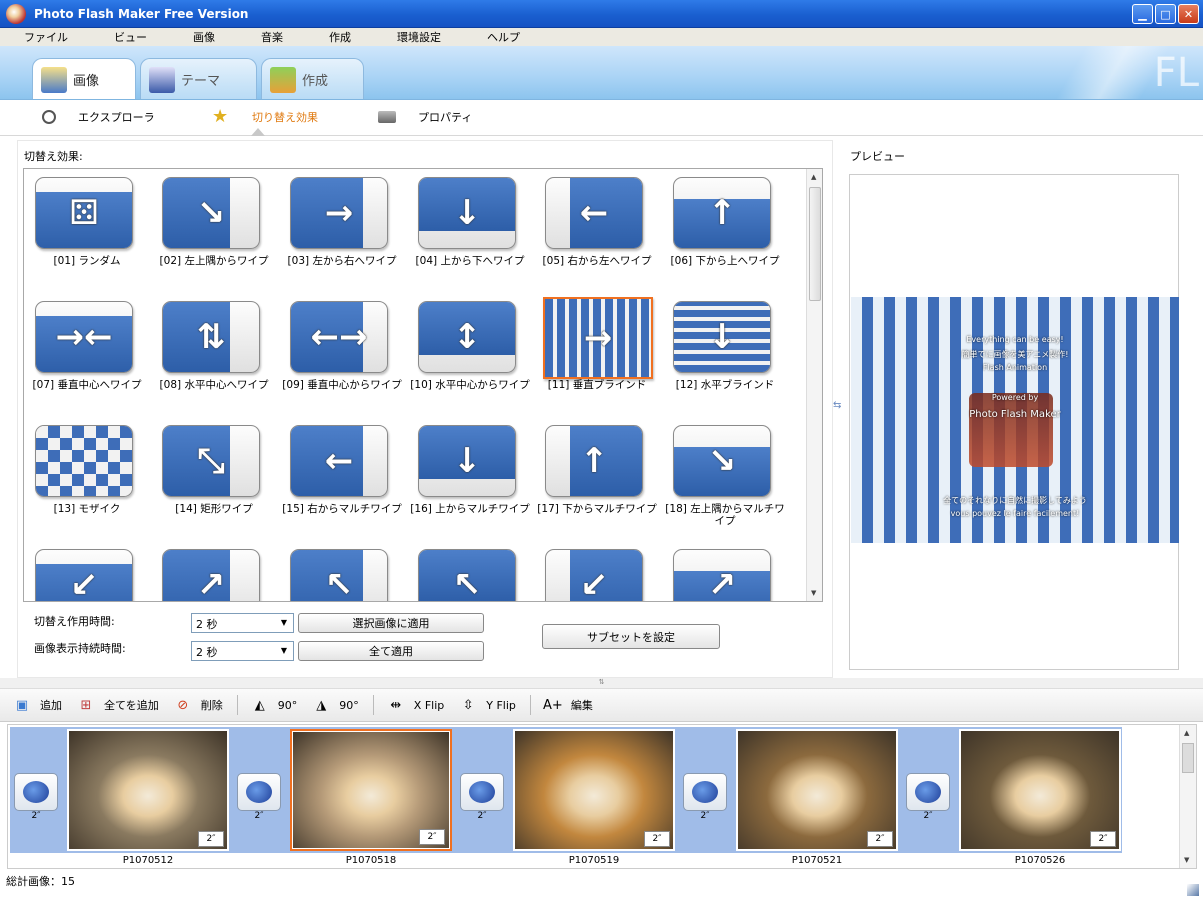  I want to click on effect-item: ⇅ [08] 水平中心へワイプ, so click(214, 355).